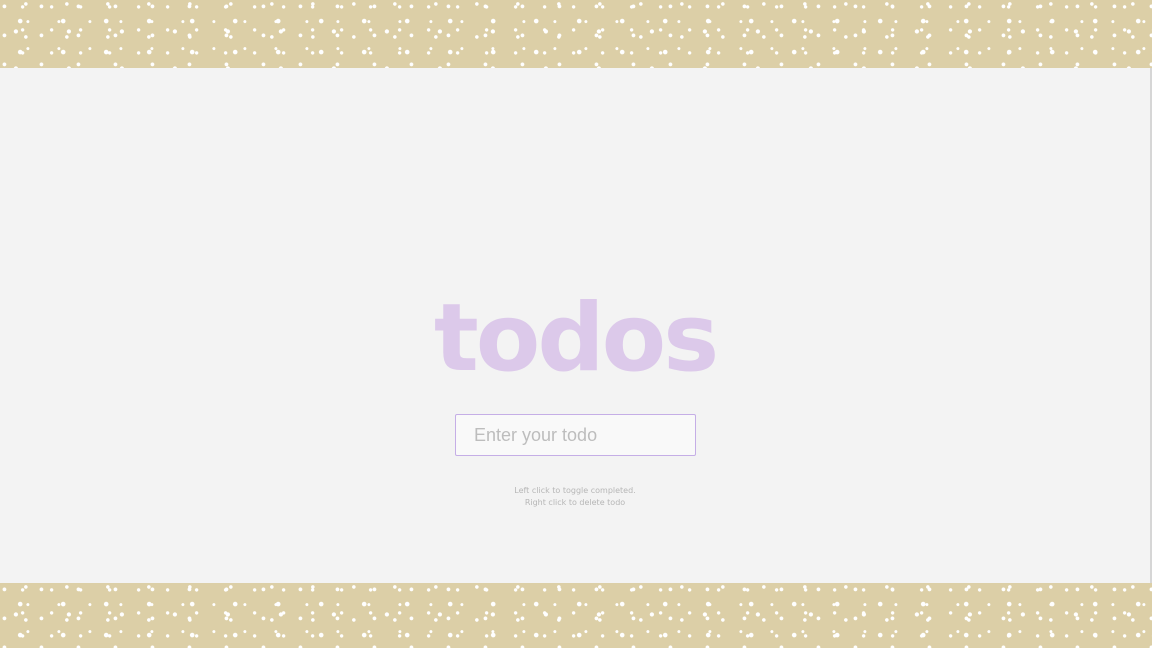  I want to click on decorative-bottom-band, so click(576, 615).